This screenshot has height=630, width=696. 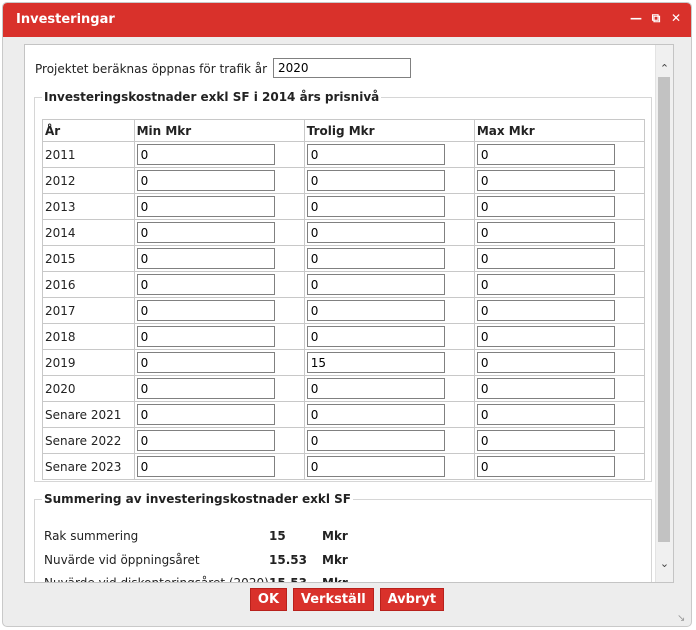 What do you see at coordinates (88, 180) in the screenshot?
I see `year-cell: 2012` at bounding box center [88, 180].